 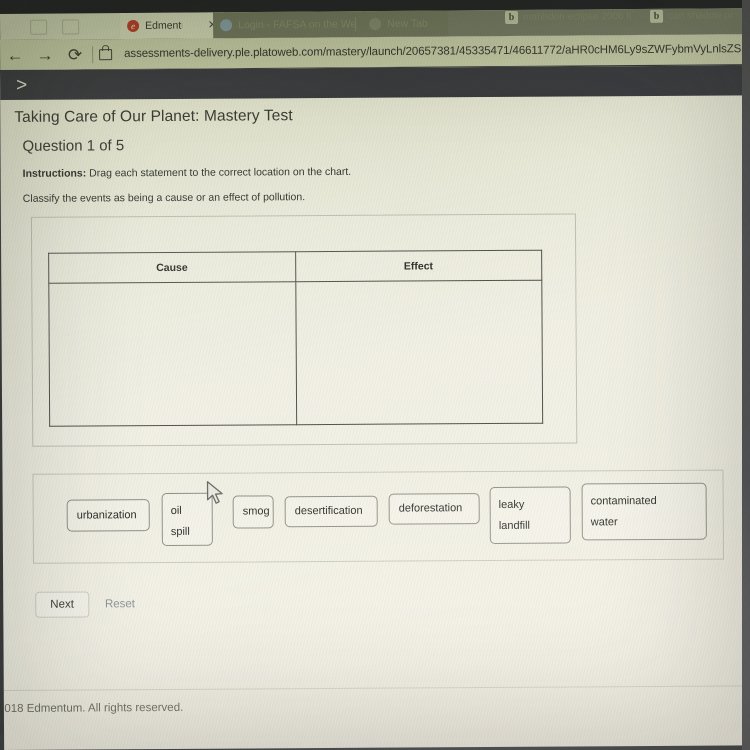 I want to click on refresh-icon: ⟳, so click(x=75, y=54).